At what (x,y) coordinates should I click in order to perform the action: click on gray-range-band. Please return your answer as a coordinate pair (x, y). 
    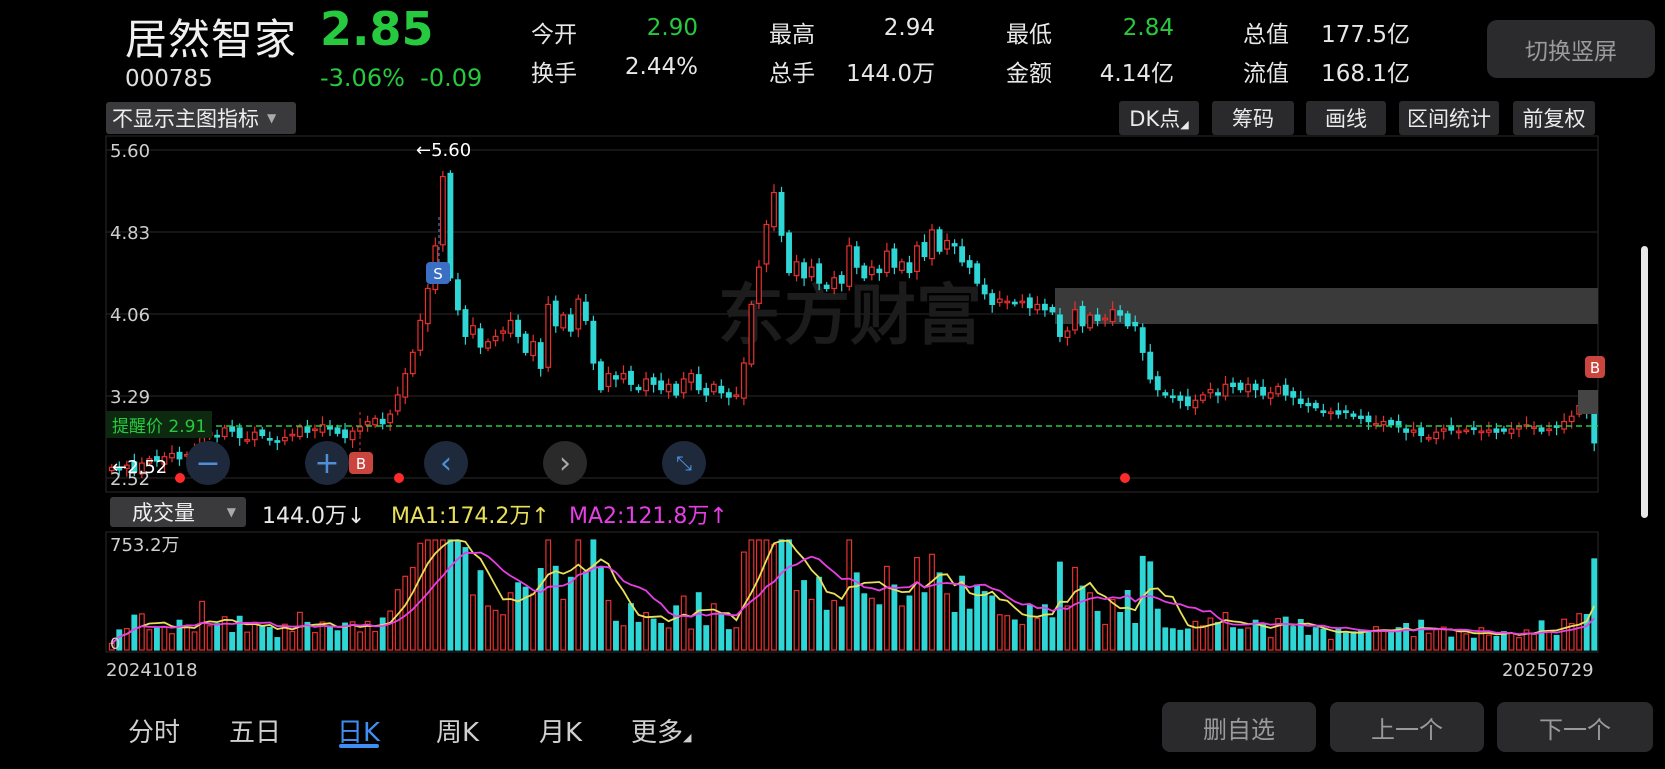
    Looking at the image, I should click on (1326, 306).